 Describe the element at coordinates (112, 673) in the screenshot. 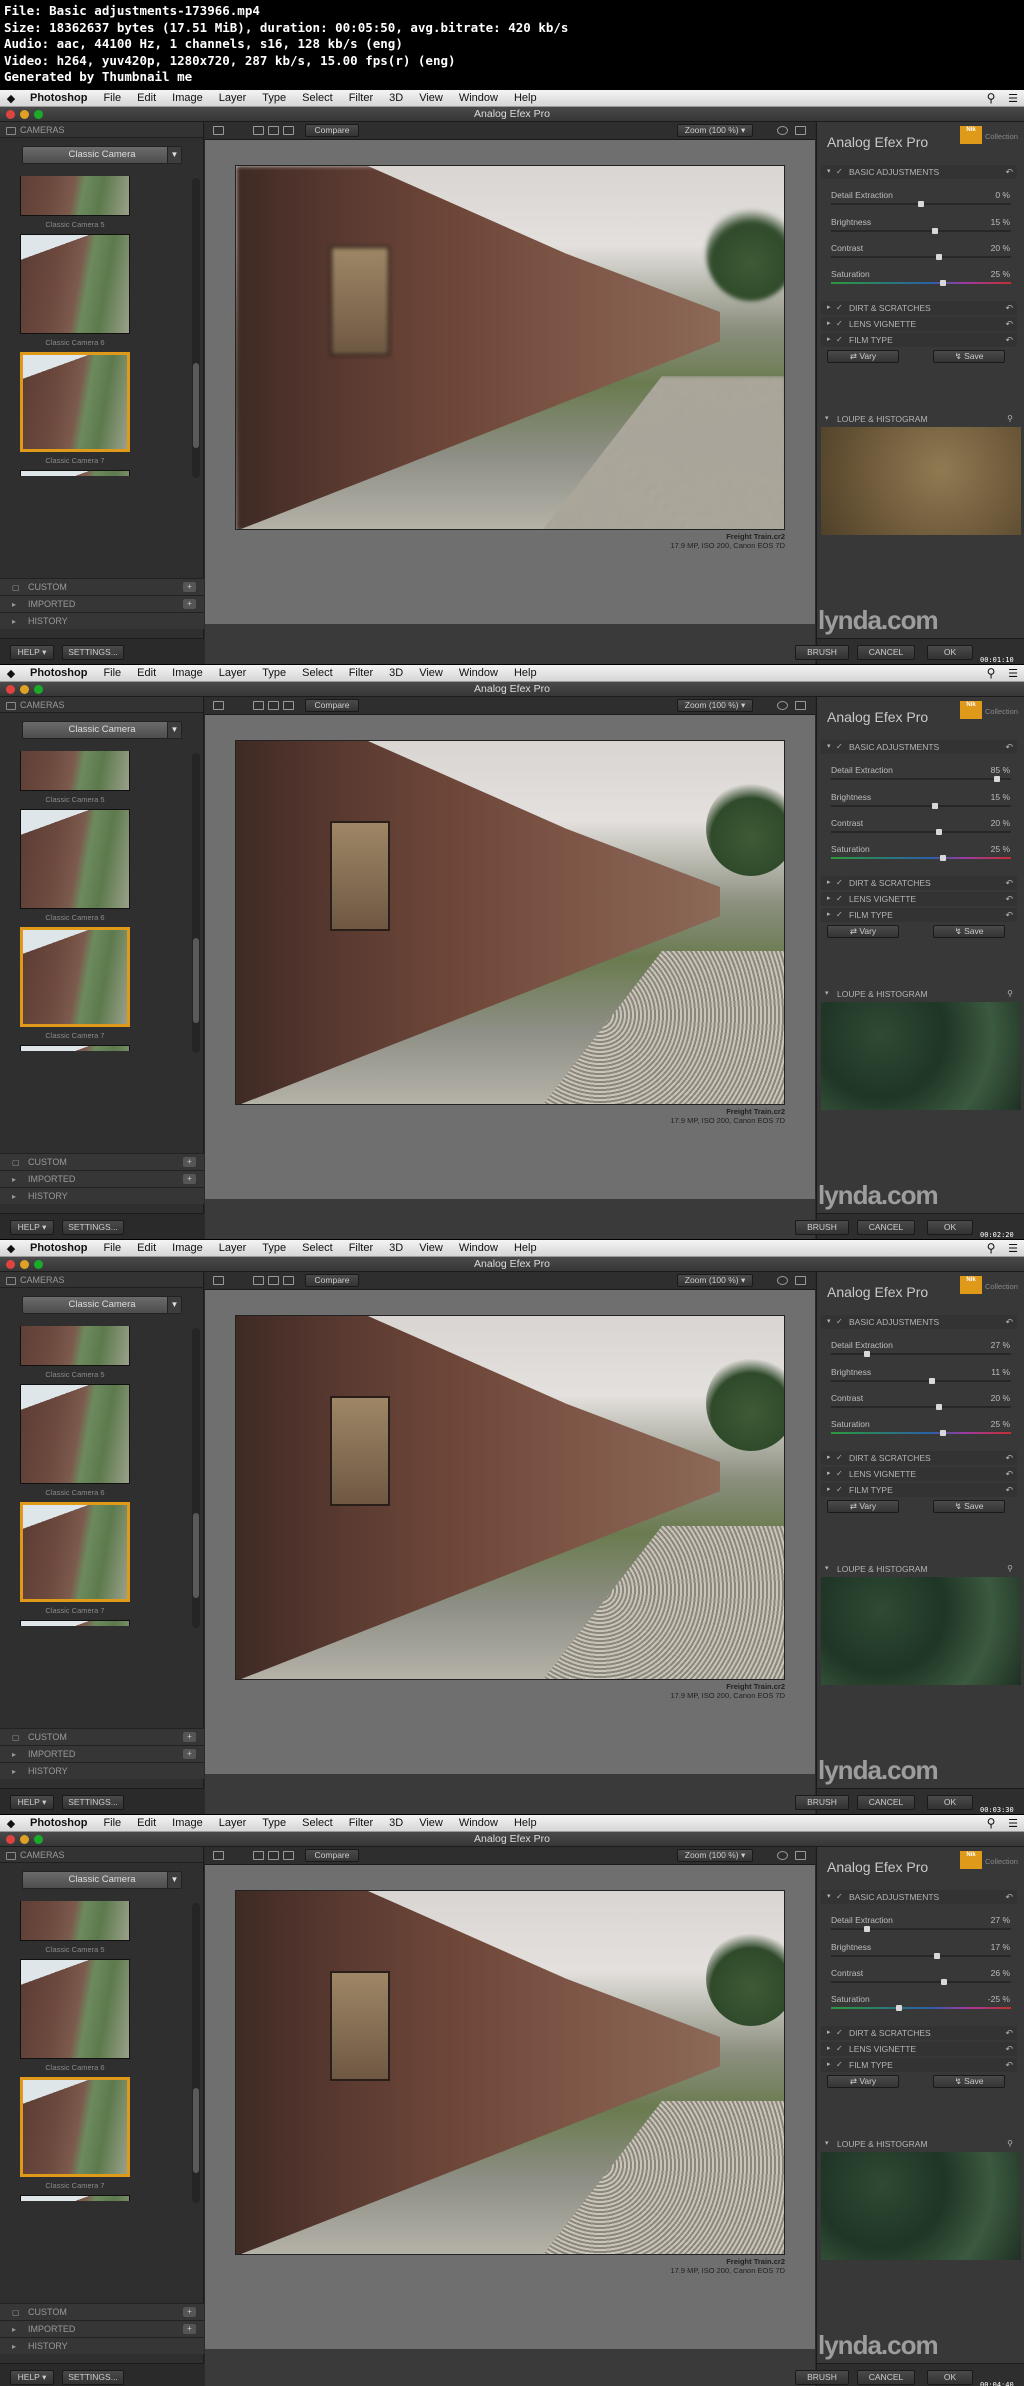

I see `menu-file: File` at that location.